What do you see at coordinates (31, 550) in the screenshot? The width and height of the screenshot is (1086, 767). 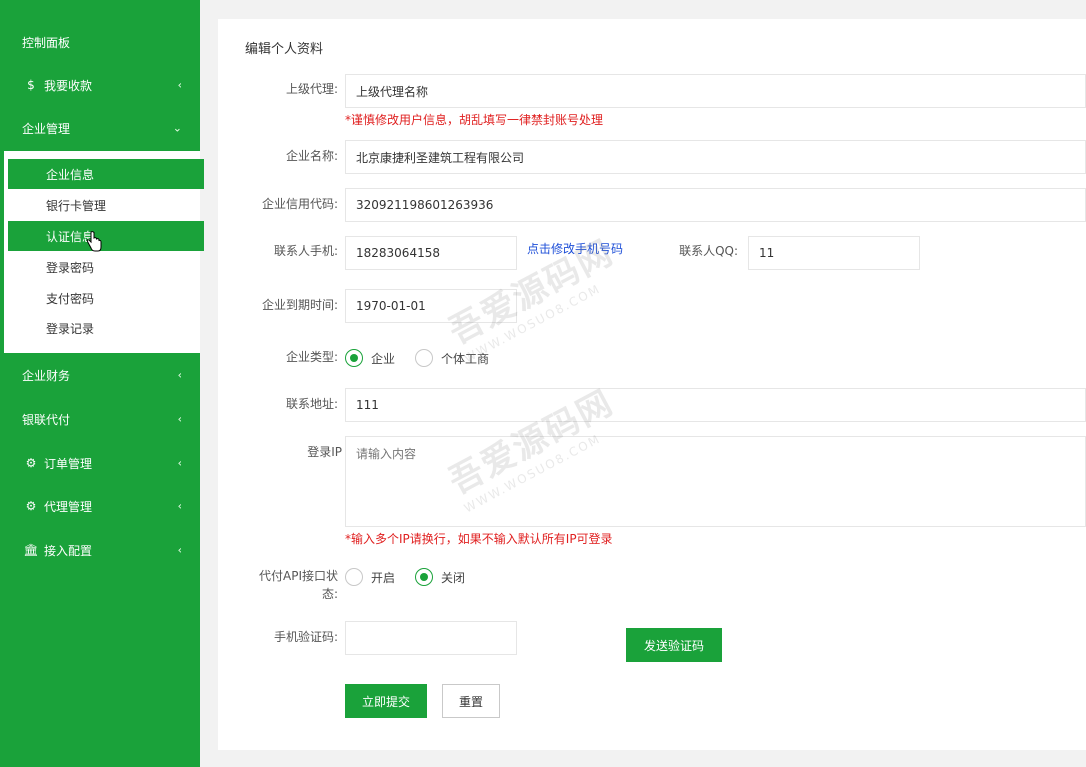 I see `bank-icon: 🏛` at bounding box center [31, 550].